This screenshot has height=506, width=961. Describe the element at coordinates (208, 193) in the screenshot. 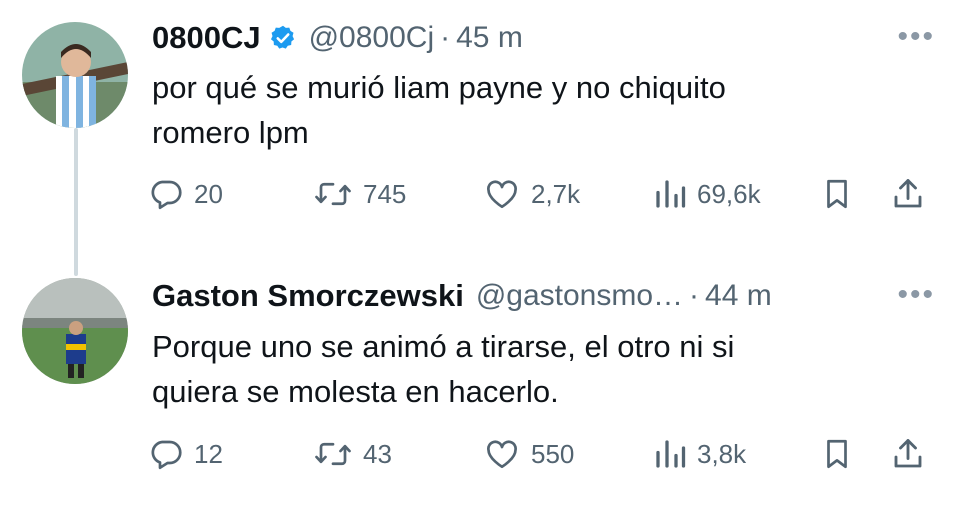

I see `reply-count: 20` at that location.